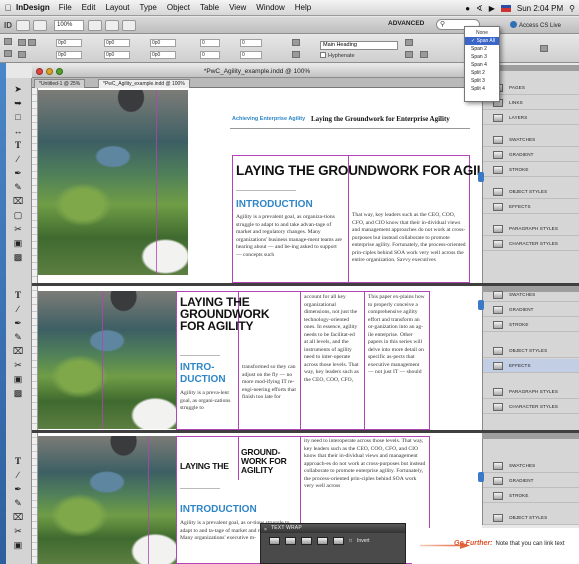 Image resolution: width=579 pixels, height=564 pixels. Describe the element at coordinates (270, 7) in the screenshot. I see `menu-window: Window` at that location.